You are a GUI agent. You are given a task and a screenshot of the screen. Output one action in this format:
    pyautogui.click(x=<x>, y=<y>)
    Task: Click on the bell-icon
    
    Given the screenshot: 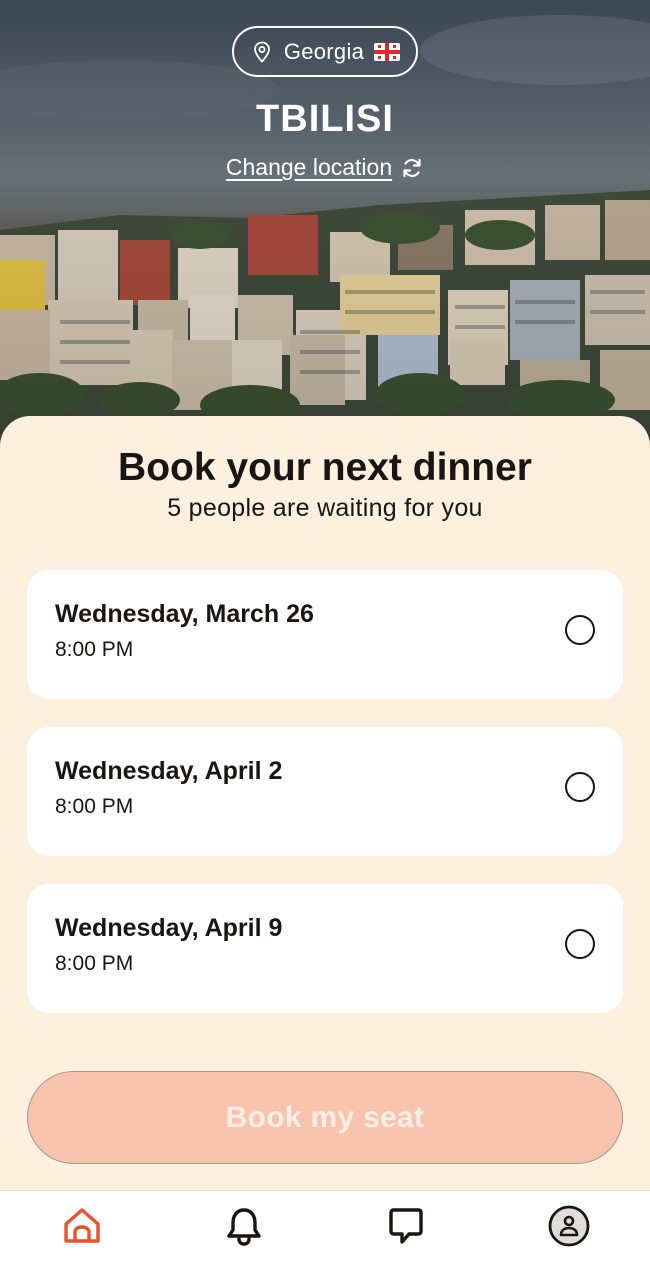 What is the action you would take?
    pyautogui.click(x=244, y=1226)
    